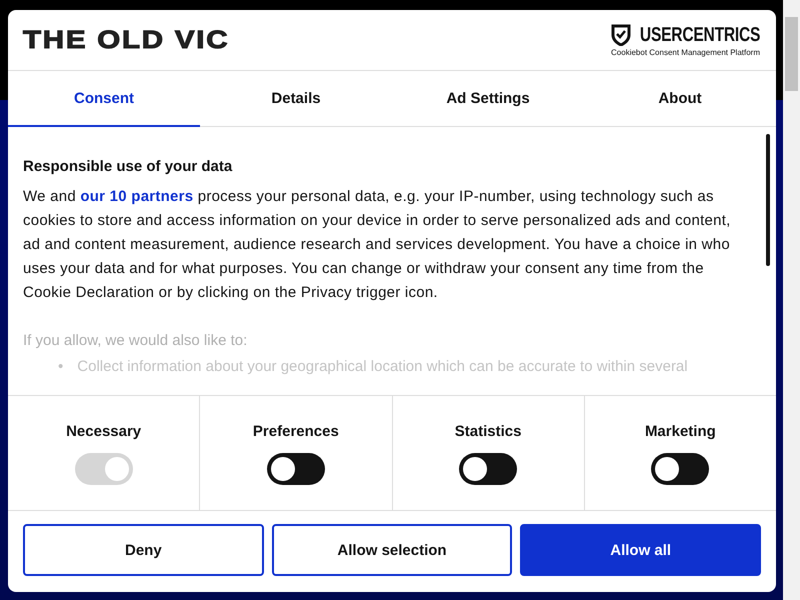 Image resolution: width=800 pixels, height=600 pixels. What do you see at coordinates (135, 341) in the screenshot?
I see `subheading: If you allow, we would also like to:` at bounding box center [135, 341].